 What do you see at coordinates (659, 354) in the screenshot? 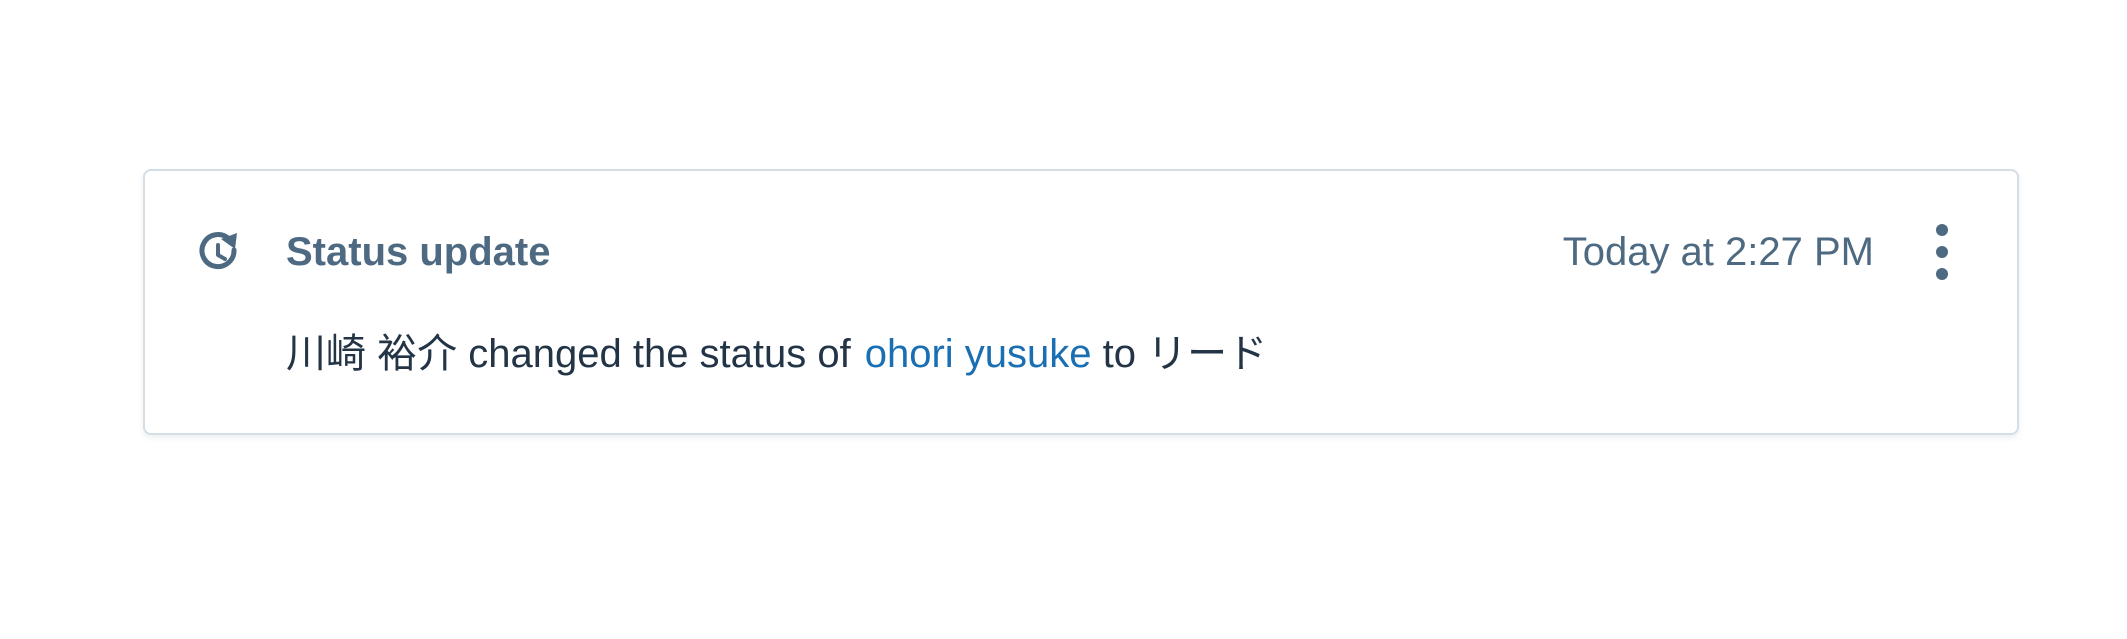
I see `action-text: changed the status of` at bounding box center [659, 354].